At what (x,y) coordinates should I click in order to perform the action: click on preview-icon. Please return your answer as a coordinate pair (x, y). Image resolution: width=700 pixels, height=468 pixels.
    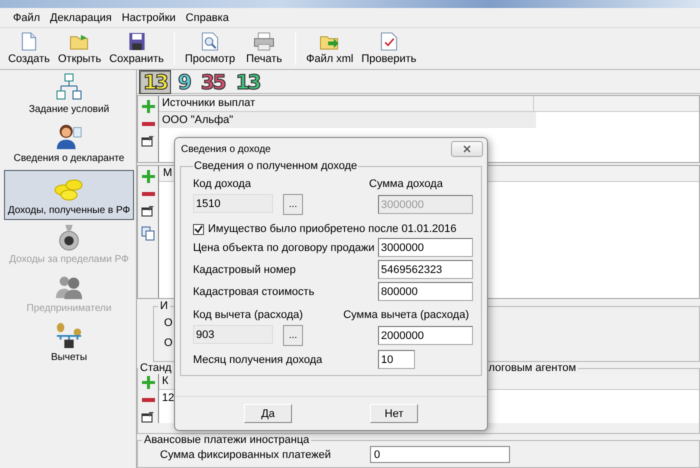
    Looking at the image, I should click on (210, 41).